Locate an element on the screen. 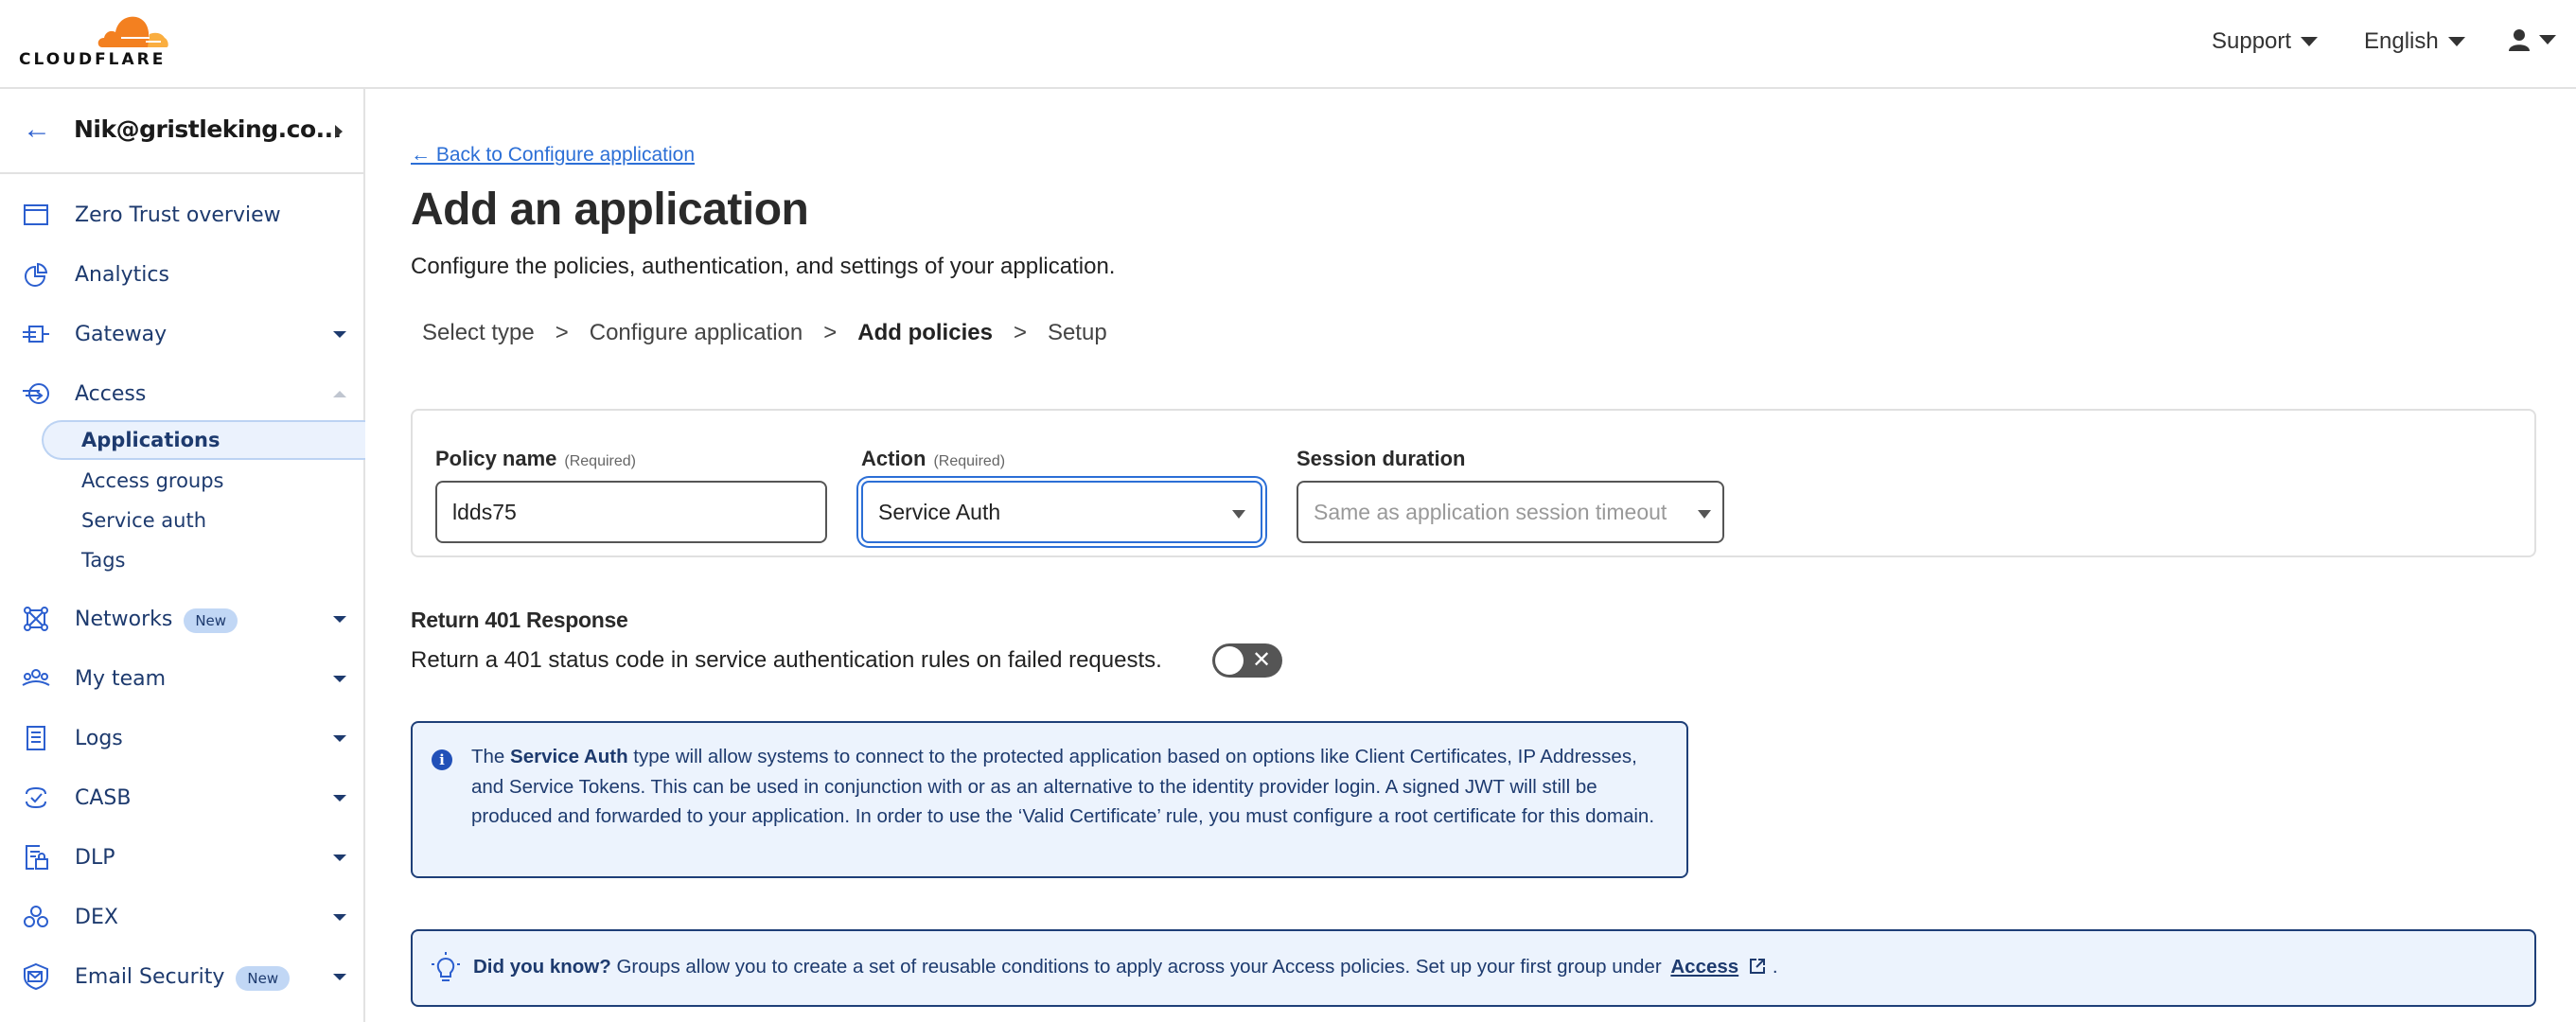  pie-chart-icon is located at coordinates (36, 274).